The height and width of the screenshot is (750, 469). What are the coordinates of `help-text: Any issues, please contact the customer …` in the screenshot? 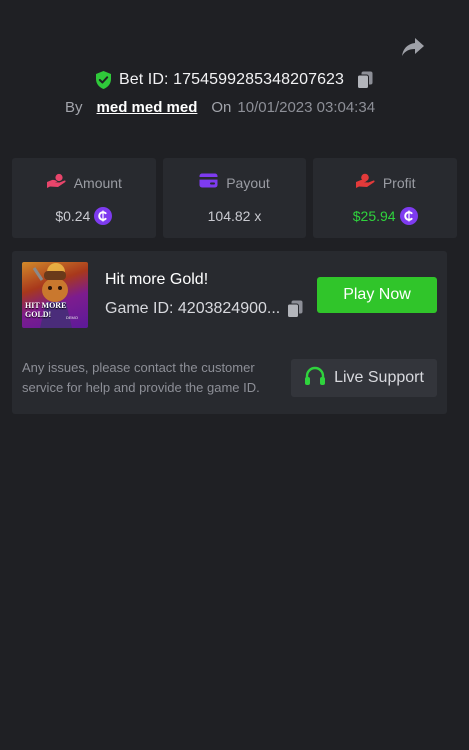 It's located at (141, 377).